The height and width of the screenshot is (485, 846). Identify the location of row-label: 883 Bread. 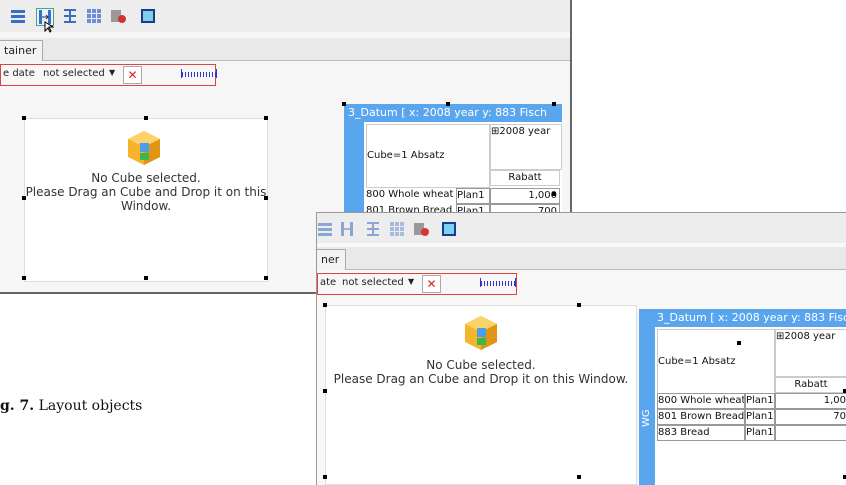
(701, 433).